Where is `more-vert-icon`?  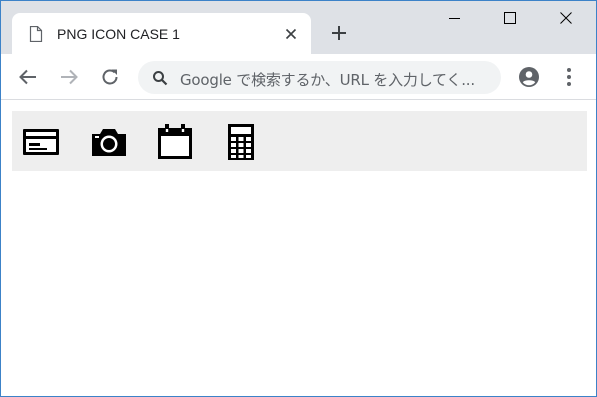
more-vert-icon is located at coordinates (569, 77).